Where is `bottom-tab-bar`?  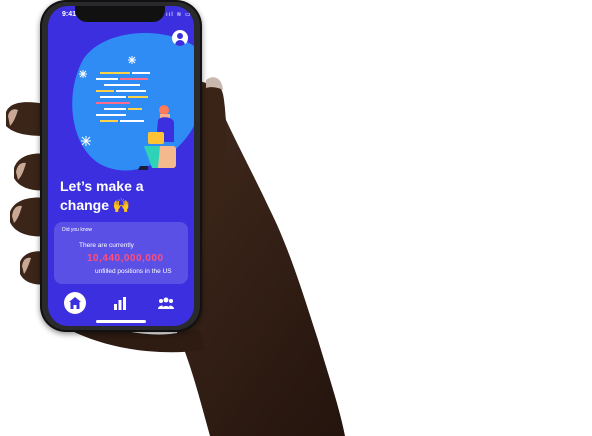
bottom-tab-bar is located at coordinates (121, 304).